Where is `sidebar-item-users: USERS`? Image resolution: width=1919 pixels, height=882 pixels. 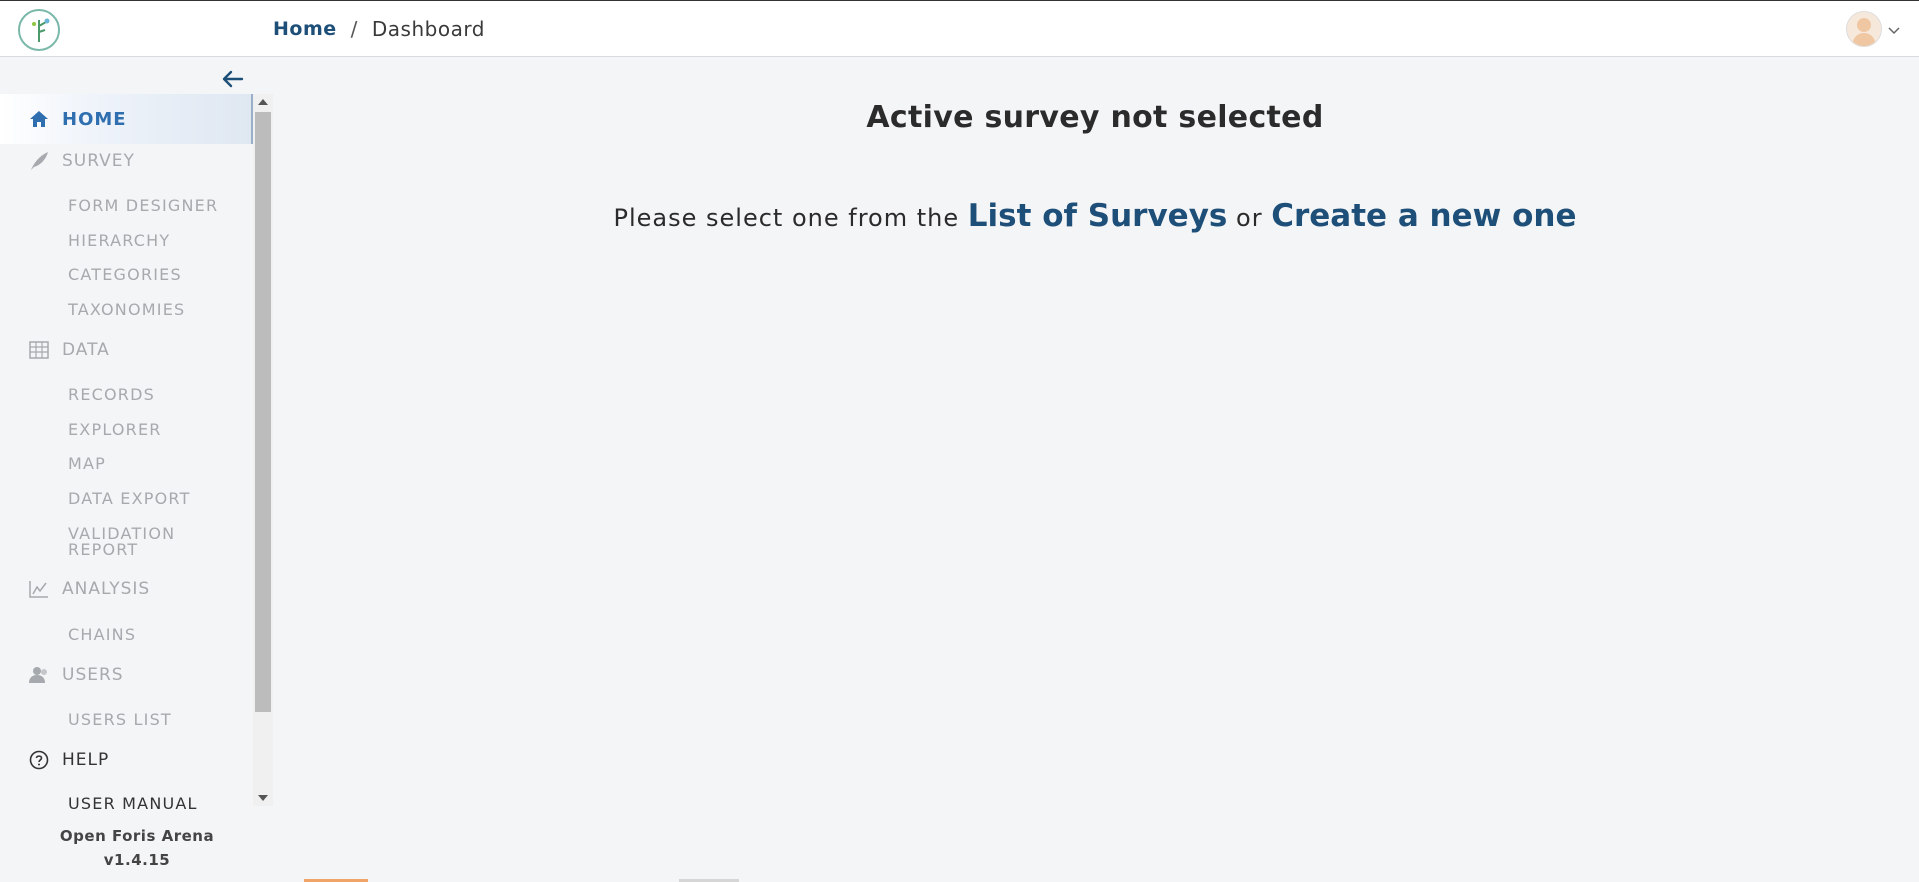 sidebar-item-users: USERS is located at coordinates (126, 675).